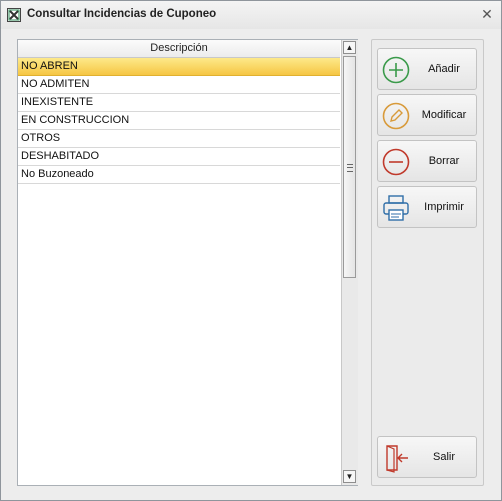 Image resolution: width=502 pixels, height=501 pixels. I want to click on print-button-label: Imprimir, so click(444, 207).